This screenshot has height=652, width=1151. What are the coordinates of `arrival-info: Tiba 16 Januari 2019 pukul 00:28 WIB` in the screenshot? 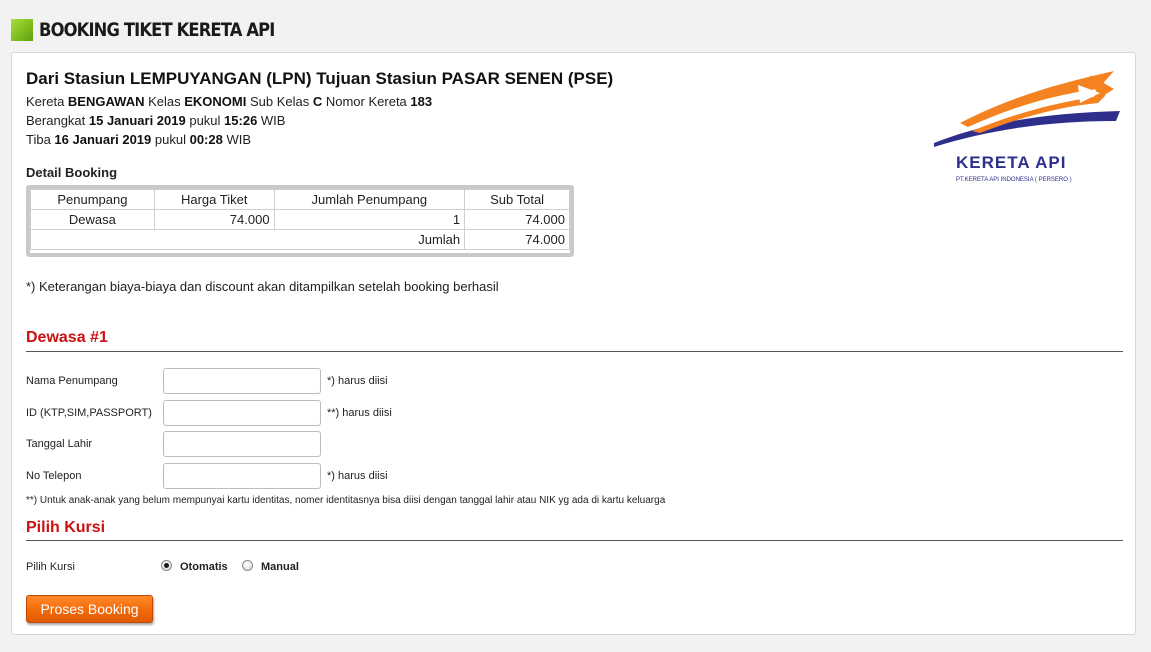 It's located at (139, 139).